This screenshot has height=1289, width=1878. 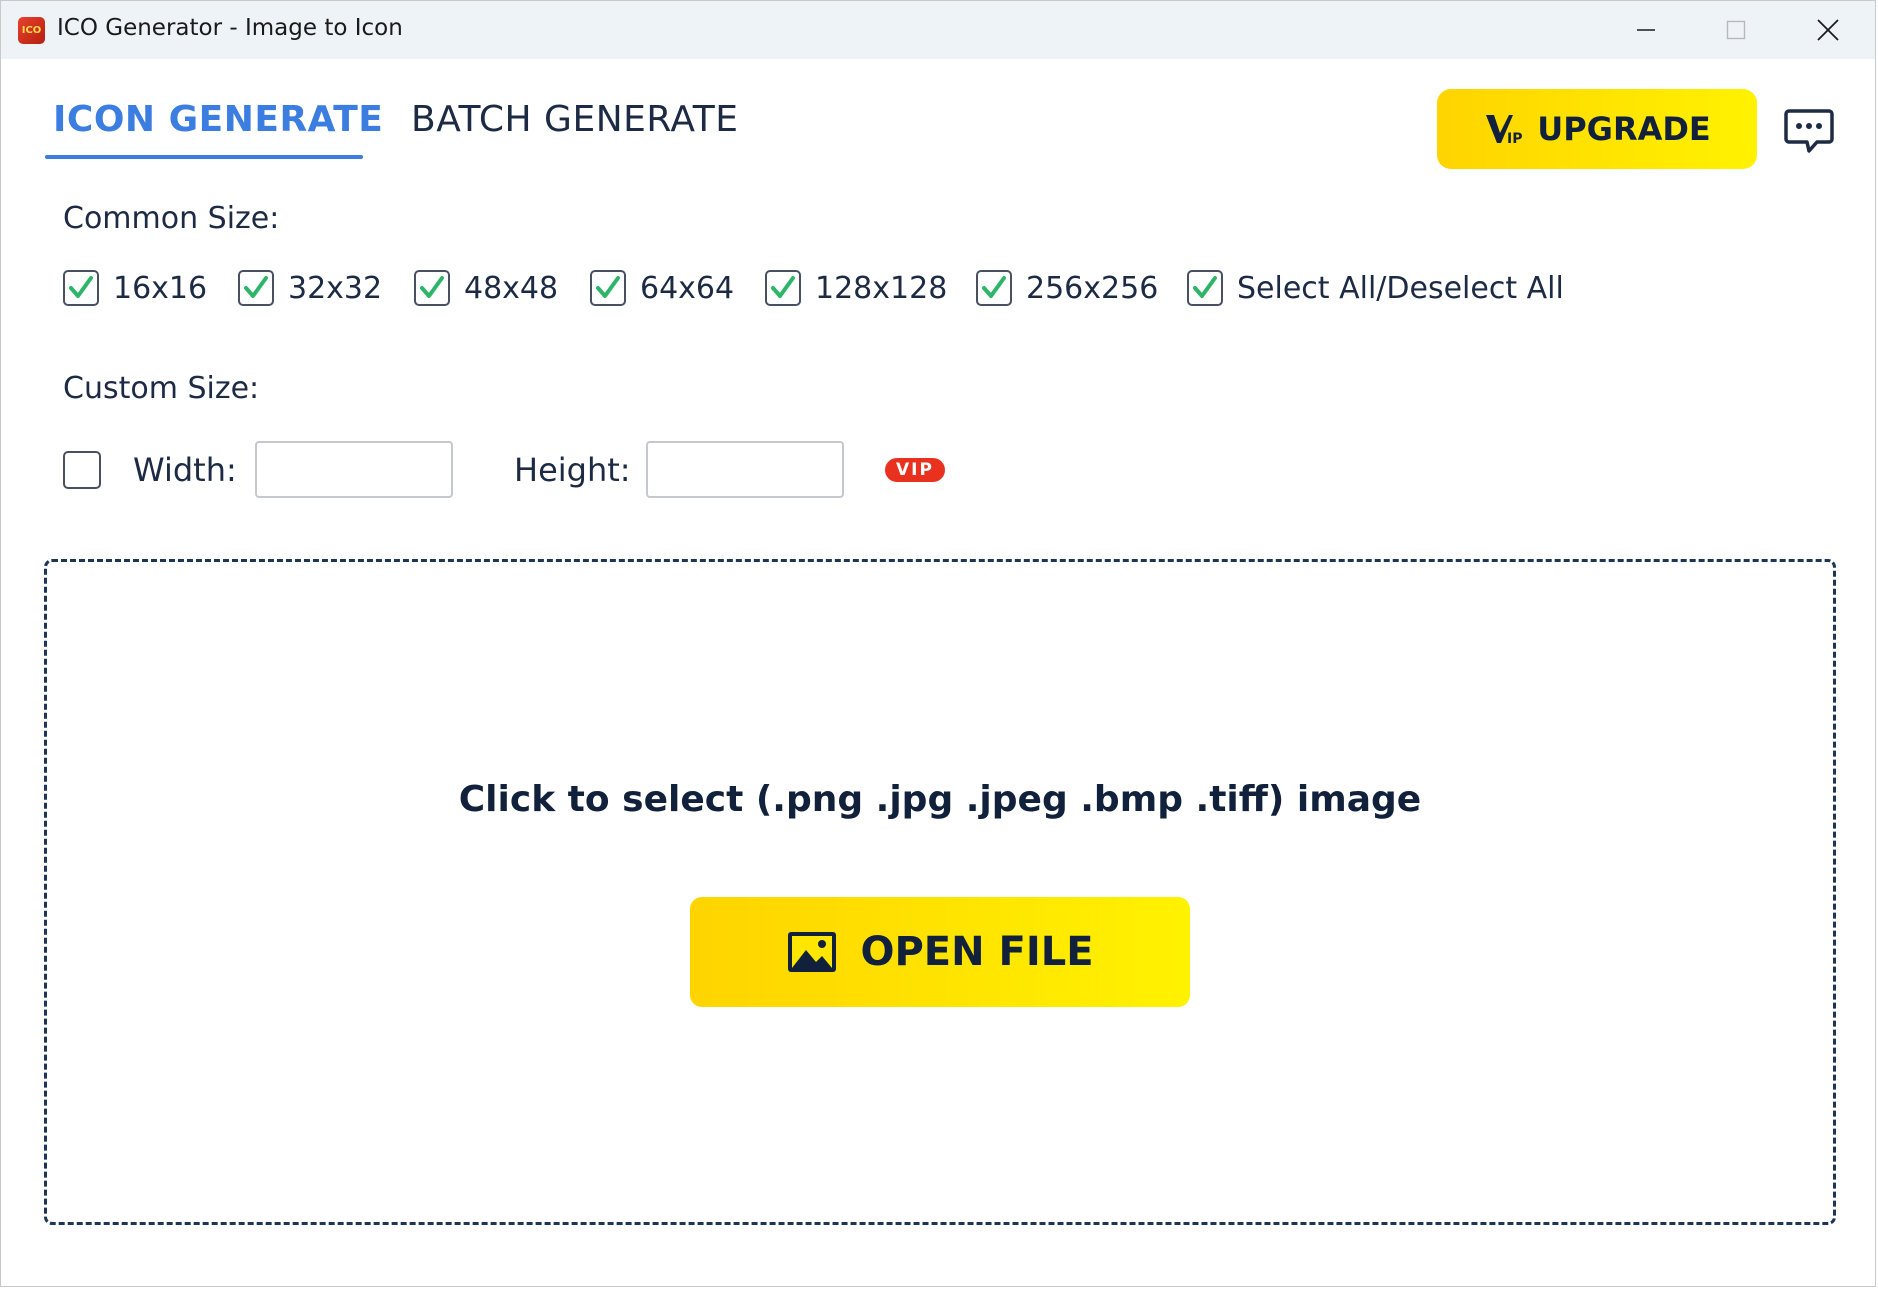 I want to click on width-label: Width:, so click(x=185, y=470).